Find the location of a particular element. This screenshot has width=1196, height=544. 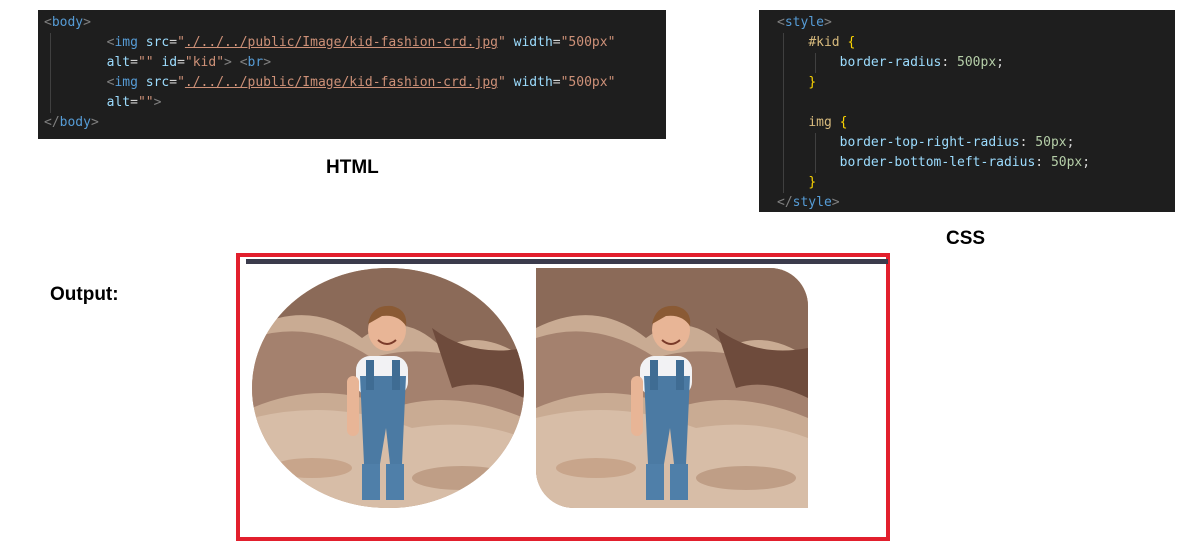

code-line is located at coordinates (976, 103).